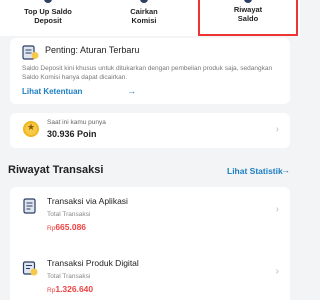  What do you see at coordinates (30, 268) in the screenshot?
I see `digital-product-icon` at bounding box center [30, 268].